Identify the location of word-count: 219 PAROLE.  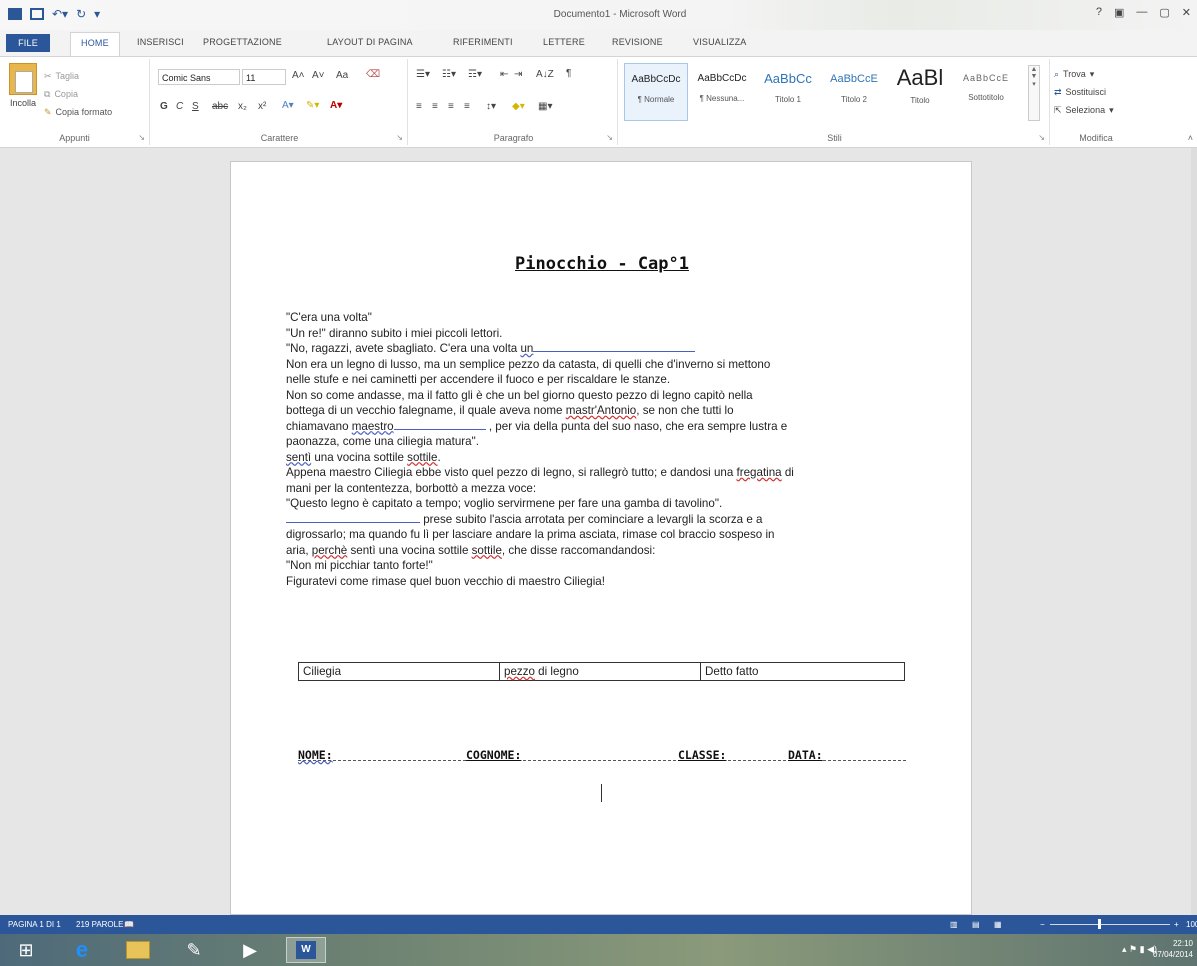
(99, 924).